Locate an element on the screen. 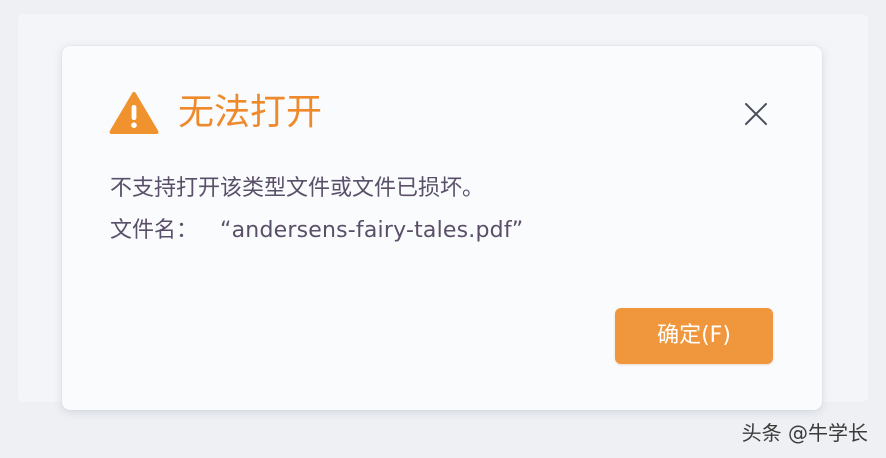 The image size is (886, 458). file-name-row: 文件名： “andersens-fairy-tales.pdf” is located at coordinates (316, 231).